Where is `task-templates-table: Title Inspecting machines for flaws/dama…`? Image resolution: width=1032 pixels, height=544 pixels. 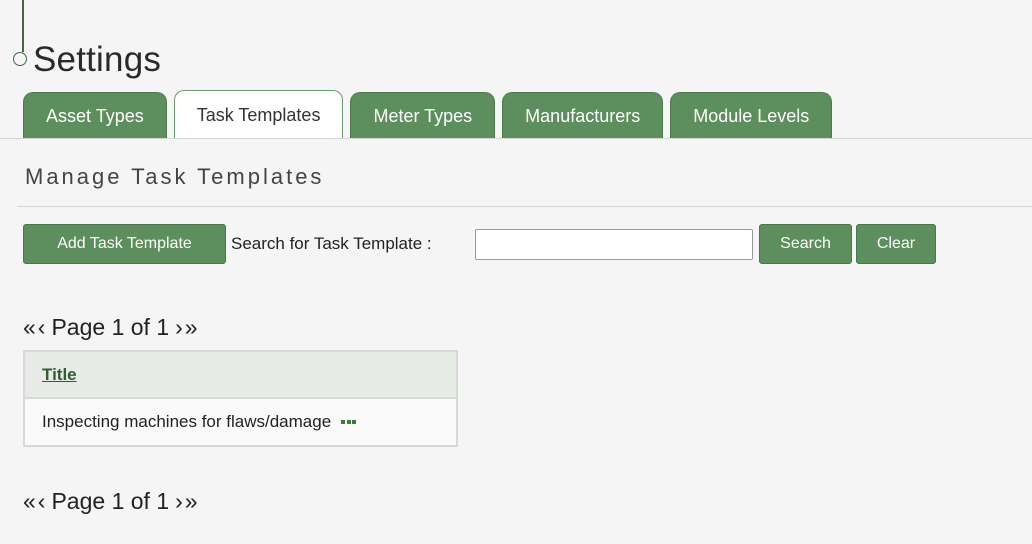
task-templates-table: Title Inspecting machines for flaws/dama… is located at coordinates (240, 398).